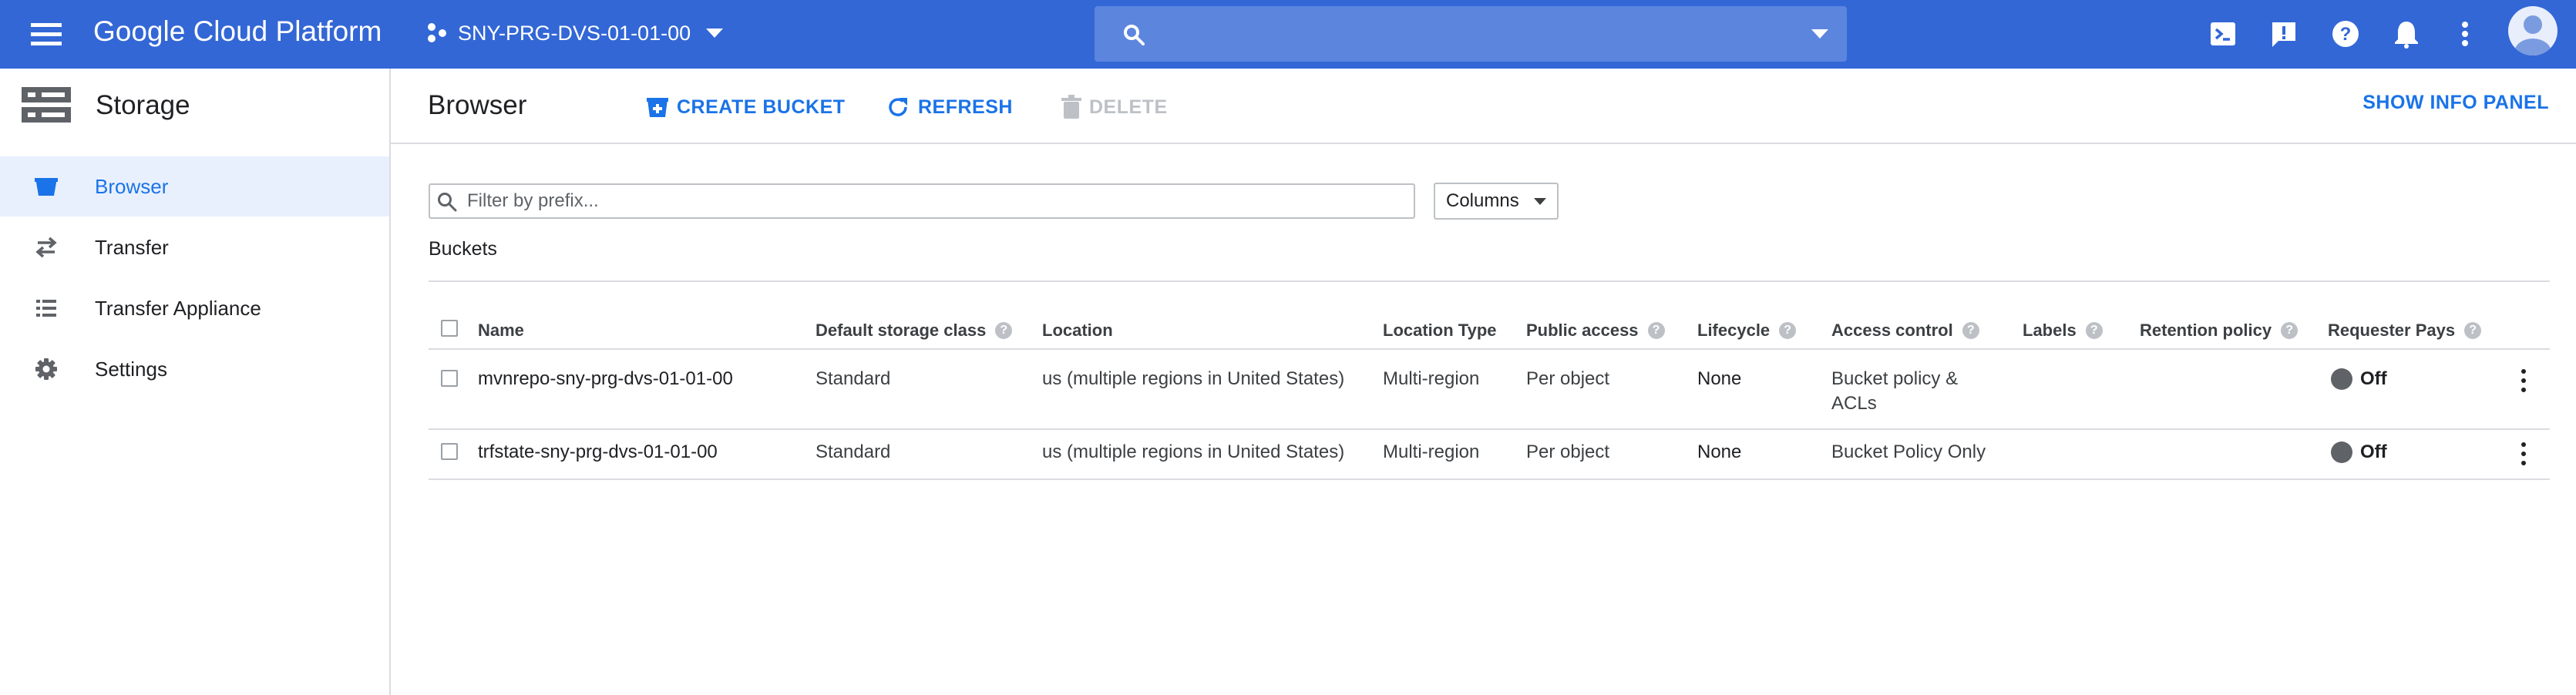  I want to click on main-menu-icon, so click(46, 34).